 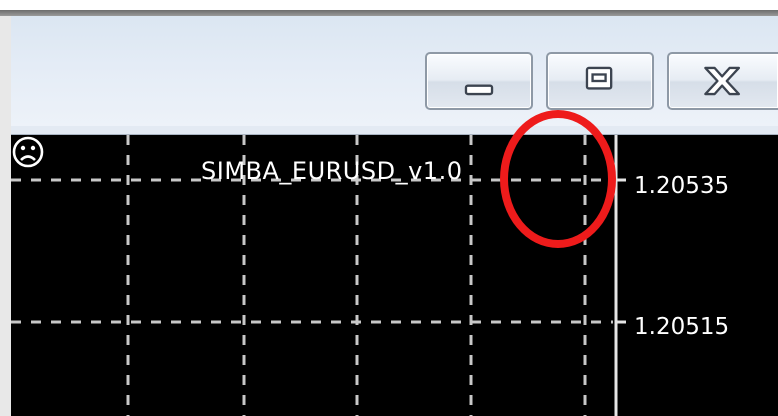 I want to click on titlebar-divider, so click(x=394, y=130).